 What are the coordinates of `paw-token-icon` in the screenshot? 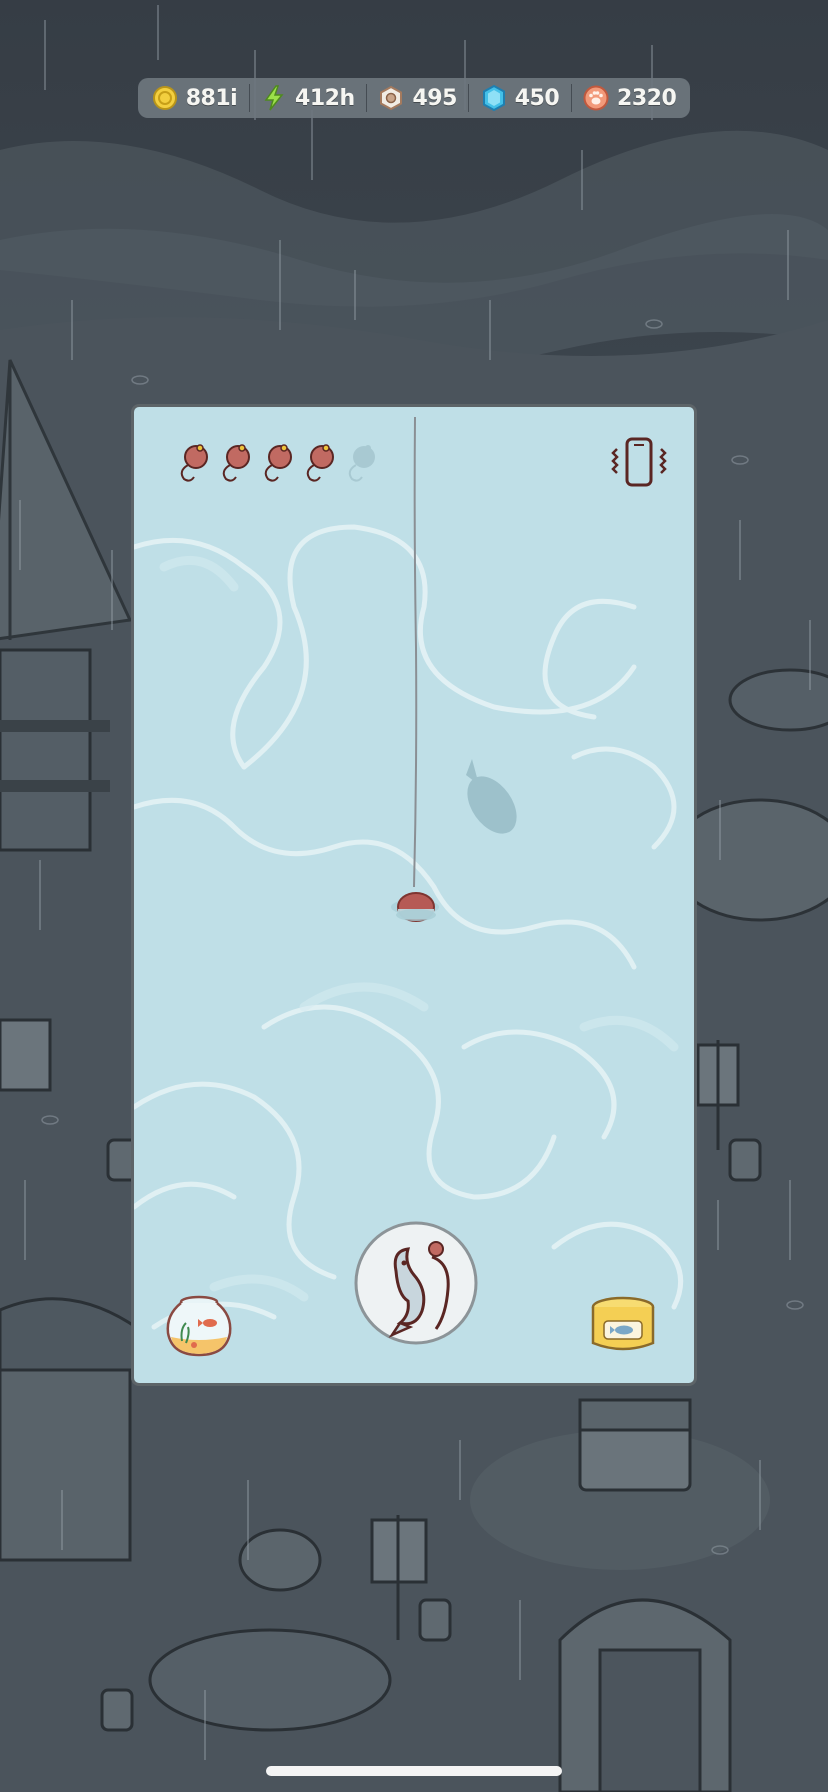 It's located at (596, 98).